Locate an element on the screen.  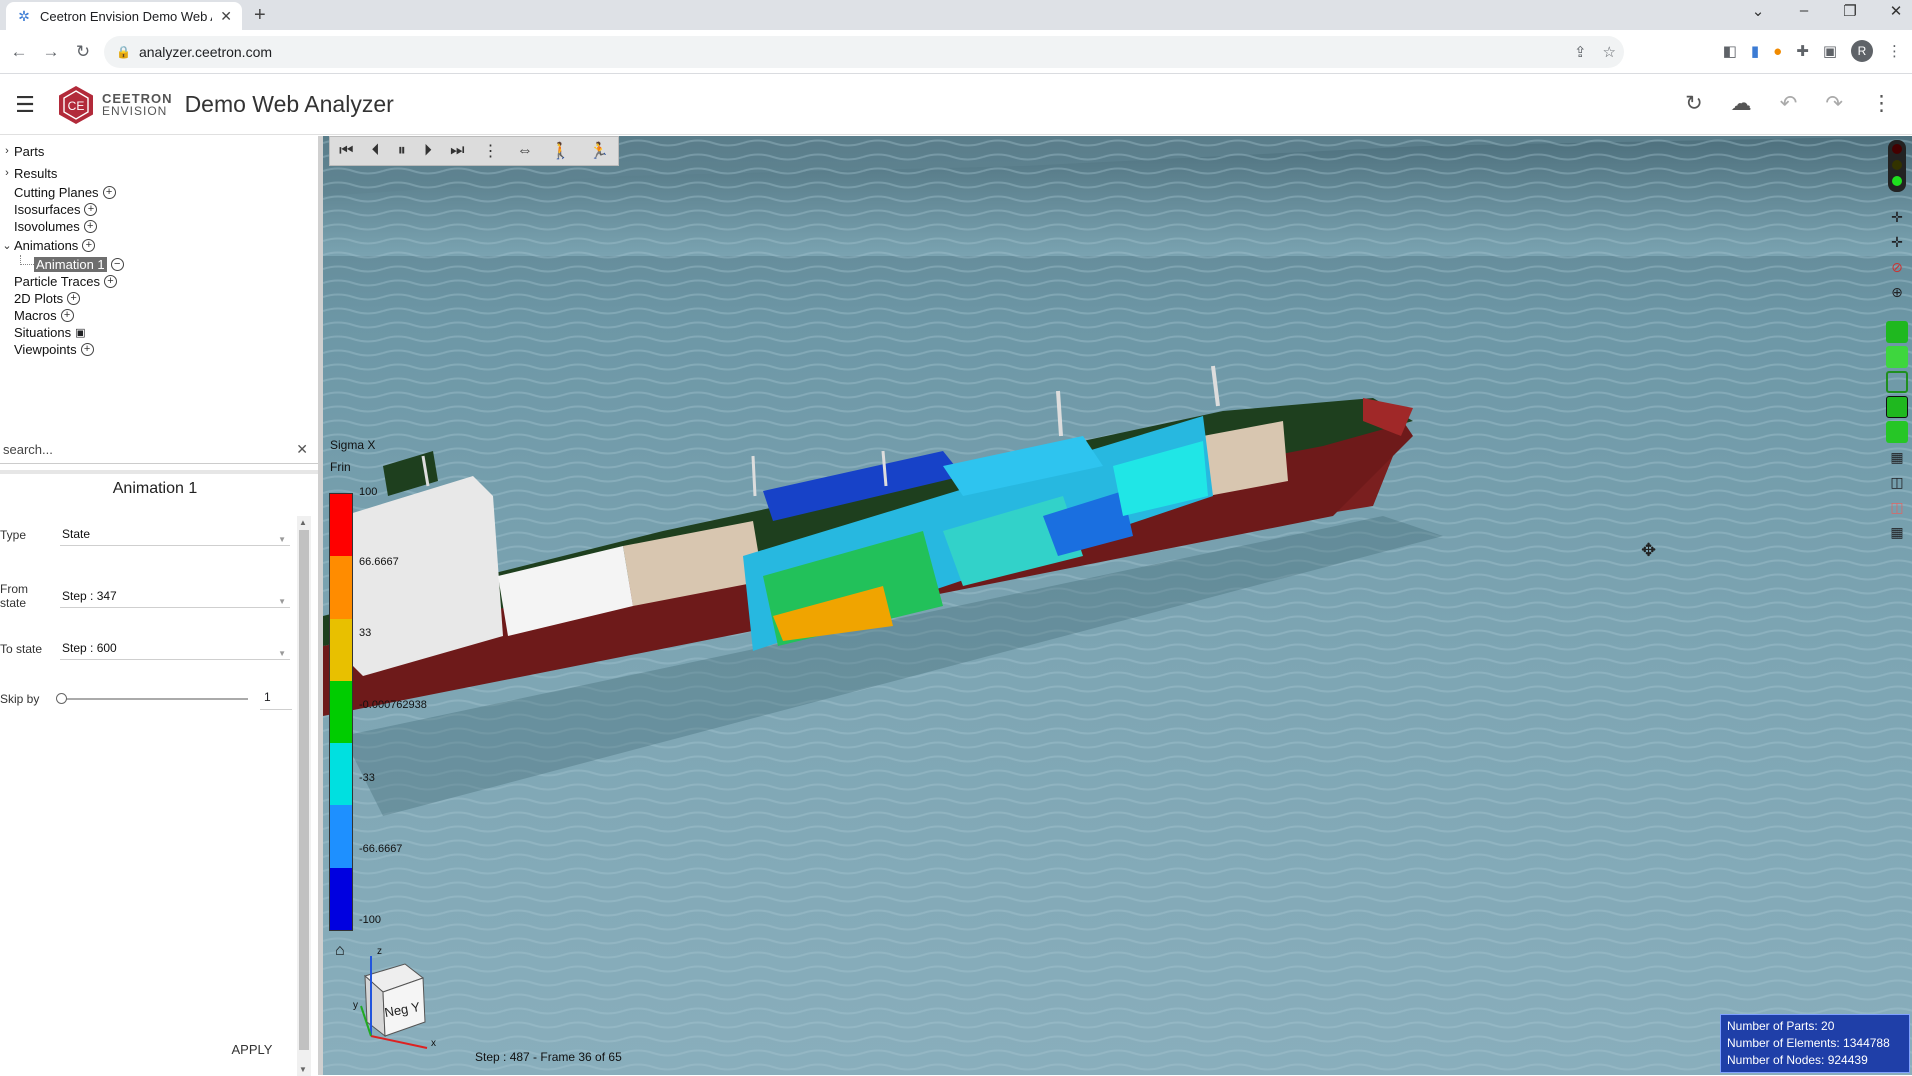
tree-item-viewpoints: Viewpoints + is located at coordinates (159, 349).